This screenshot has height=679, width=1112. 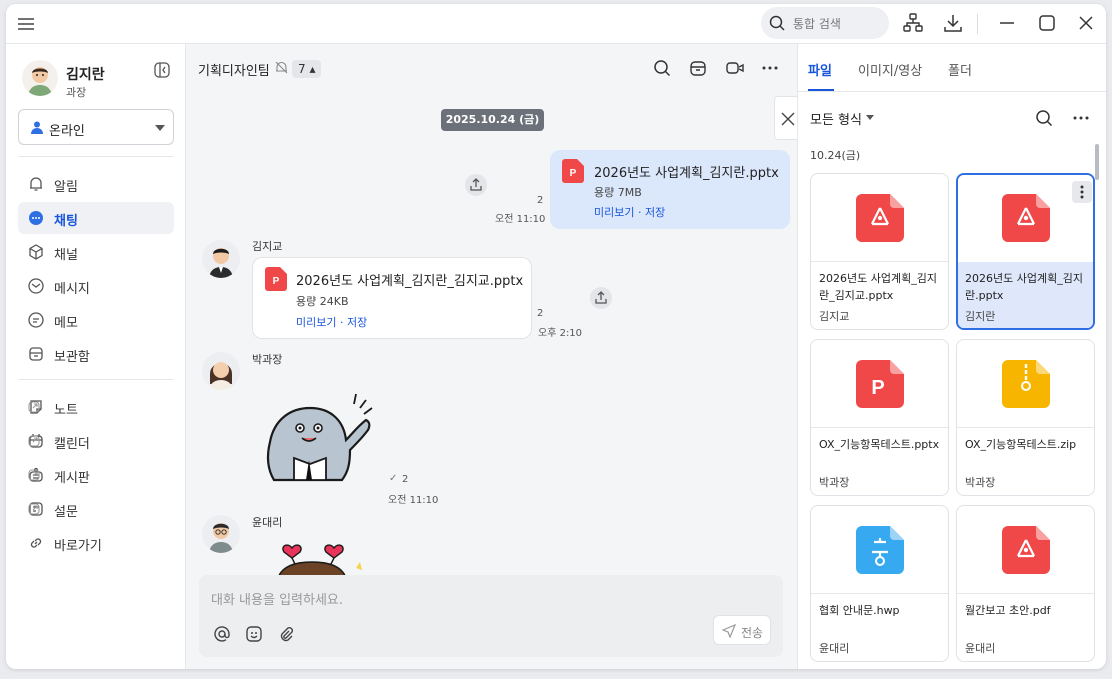 I want to click on file-info: OX_기능항목테스트.zip 박과장, so click(x=1025, y=461).